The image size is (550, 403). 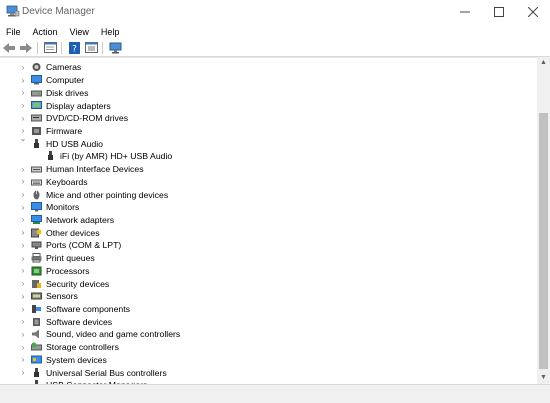 I want to click on tree-category-item: › Monitors, so click(x=268, y=207).